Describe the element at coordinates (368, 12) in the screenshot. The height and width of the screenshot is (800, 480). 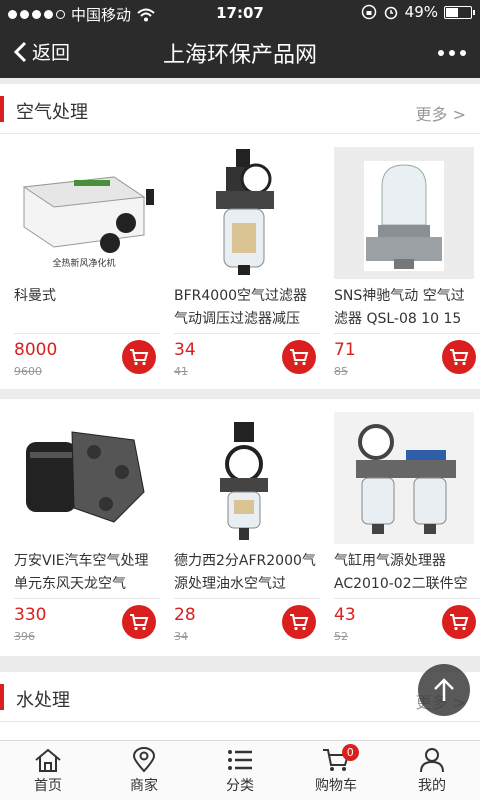
I see `rotation-lock-icon` at that location.